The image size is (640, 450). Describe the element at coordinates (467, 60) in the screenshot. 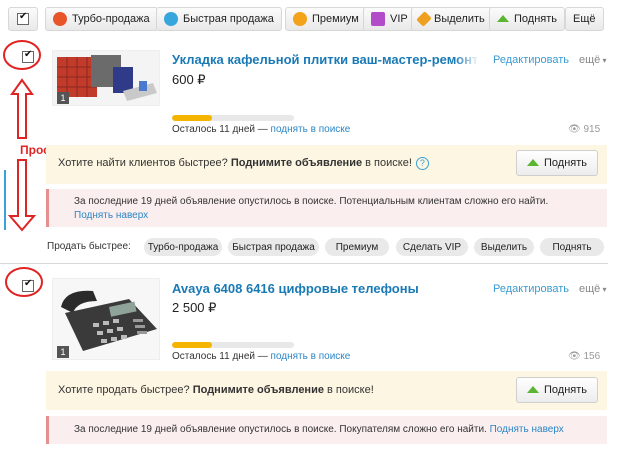

I see `listing-1-title-fade` at that location.